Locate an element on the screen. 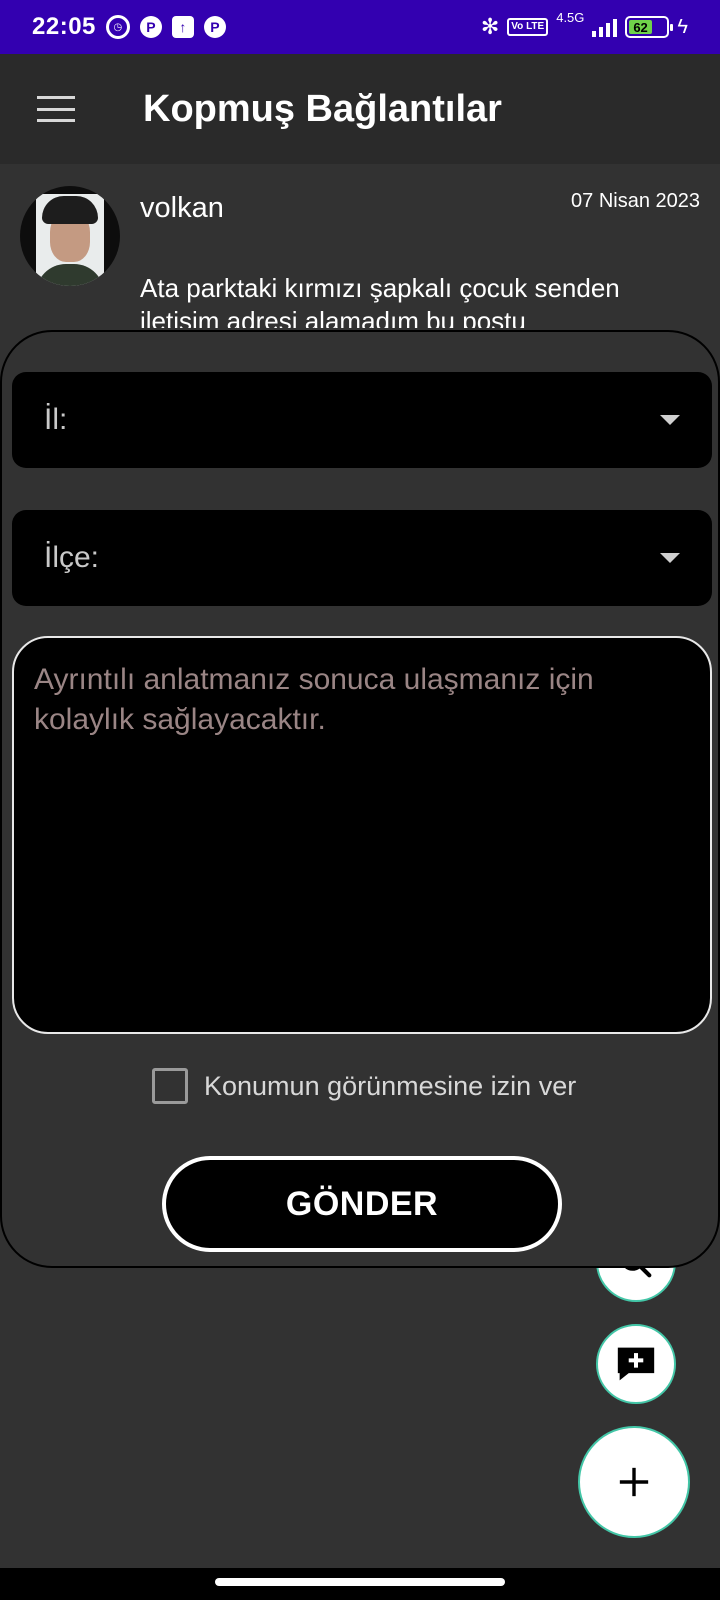  add-comment-button is located at coordinates (636, 1364).